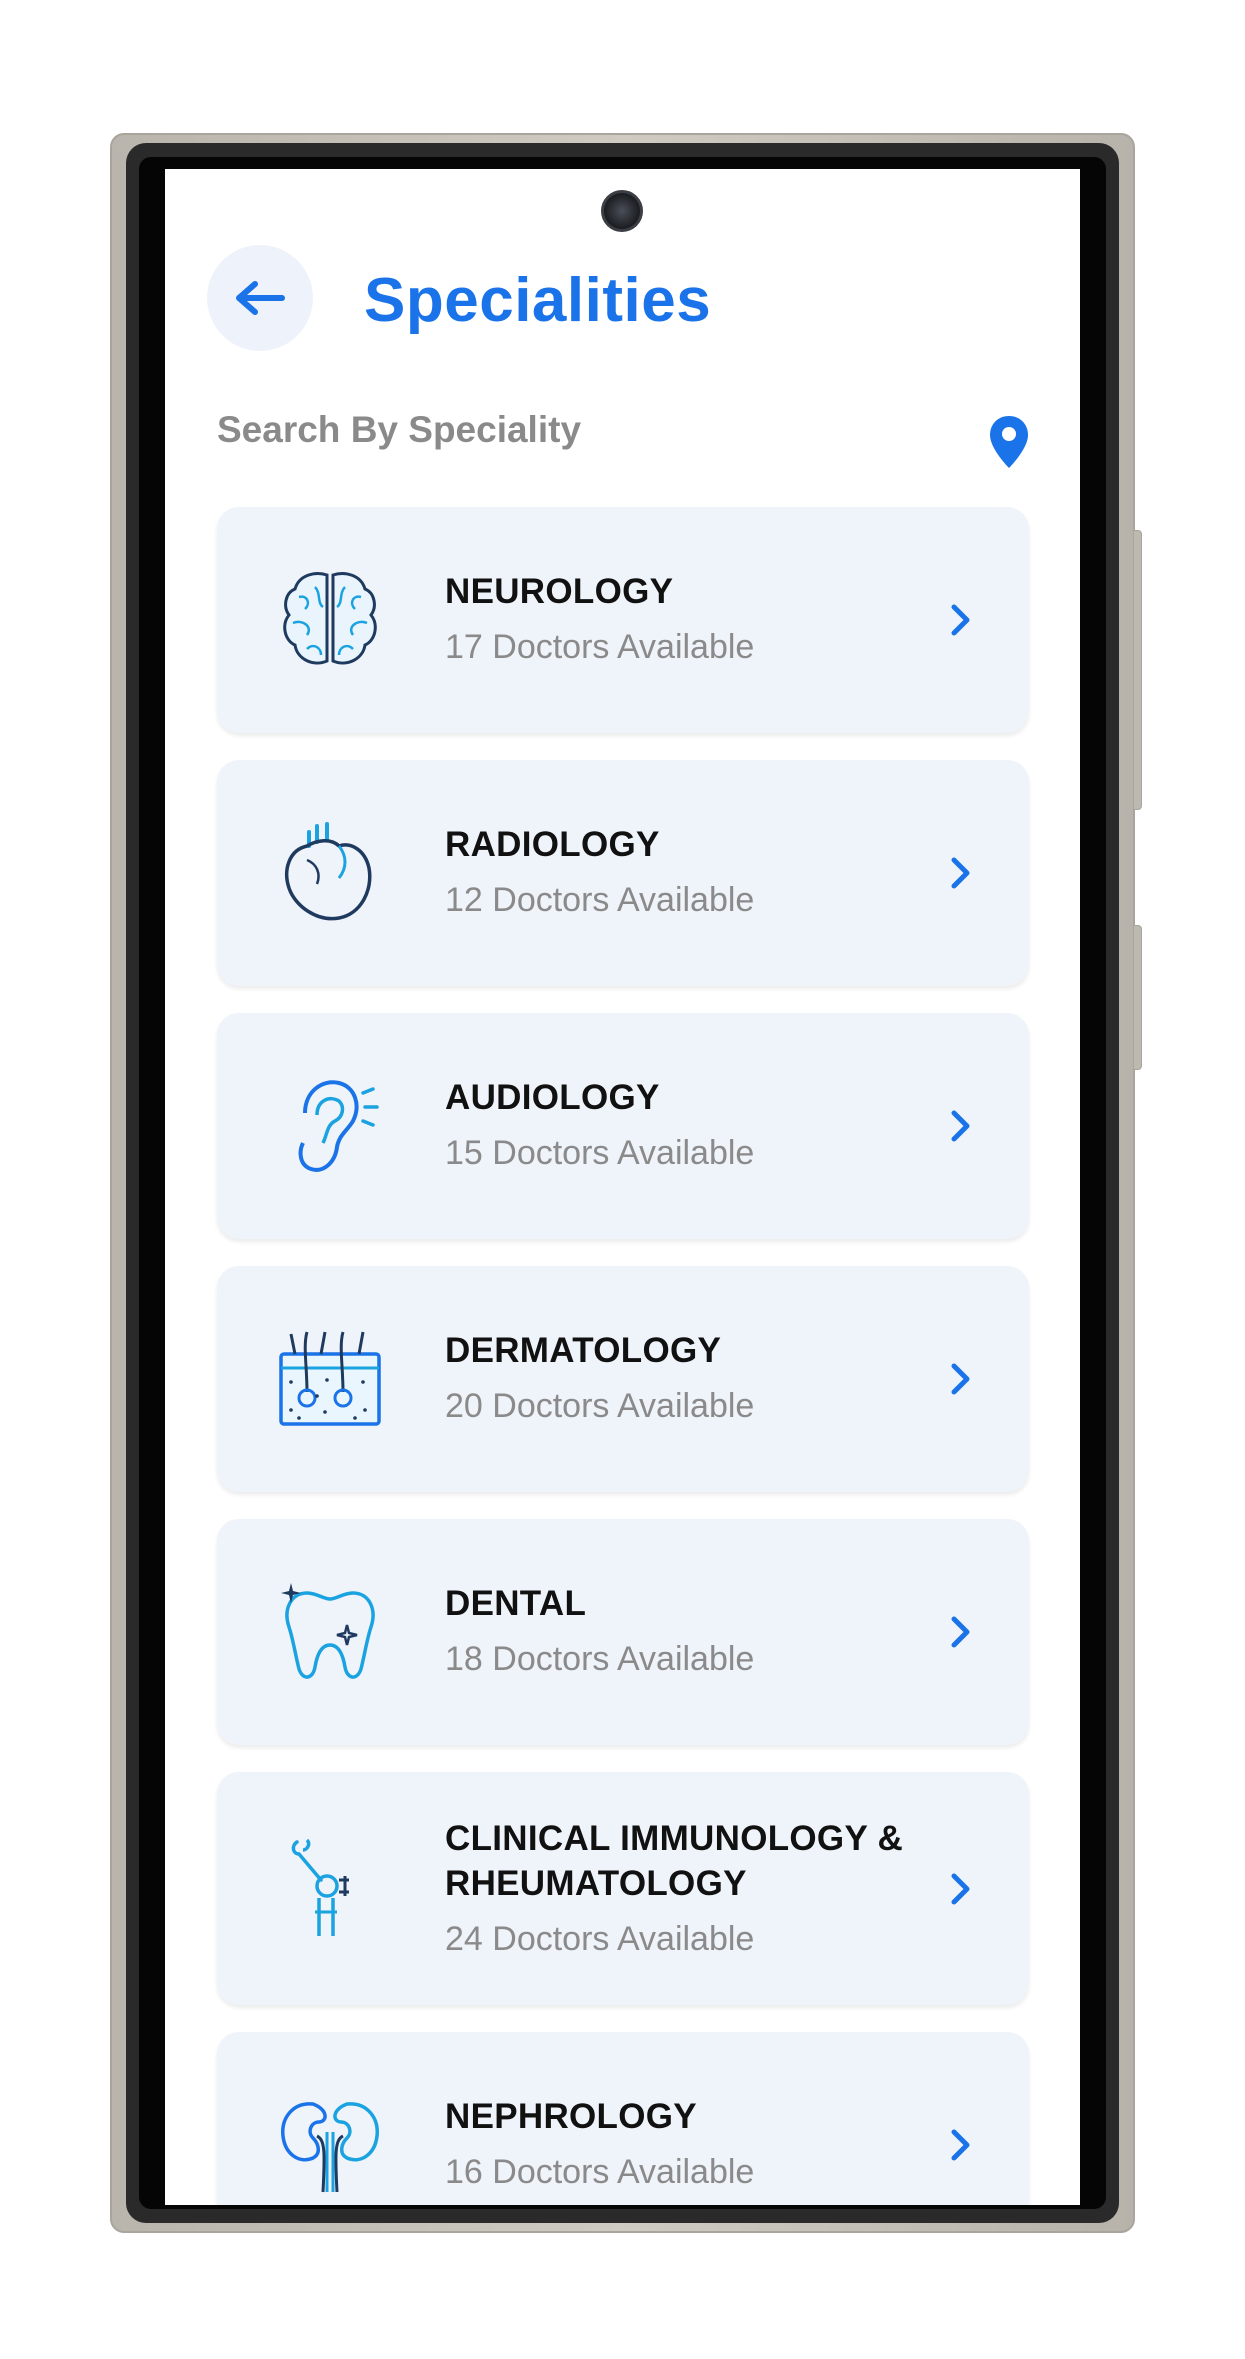 Image resolution: width=1245 pixels, height=2359 pixels. Describe the element at coordinates (516, 1603) in the screenshot. I see `speciality-name: DENTAL` at that location.